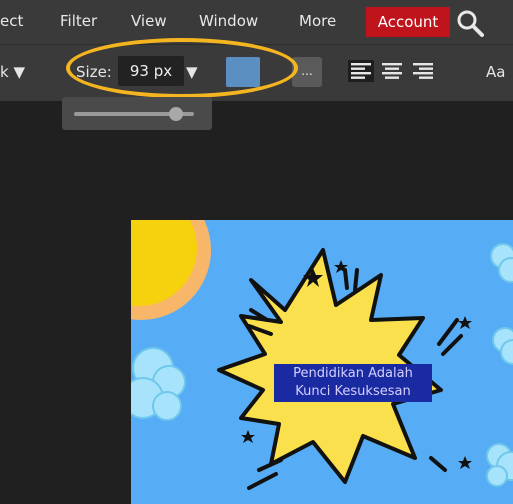 The width and height of the screenshot is (513, 504). What do you see at coordinates (158, 384) in the screenshot?
I see `cloud-left` at bounding box center [158, 384].